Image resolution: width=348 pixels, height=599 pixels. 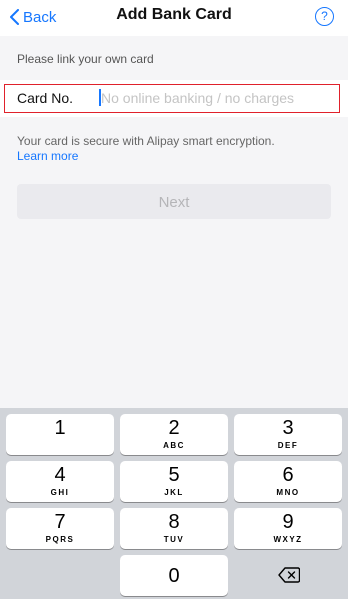 I want to click on key-digit: 7, so click(x=60, y=522).